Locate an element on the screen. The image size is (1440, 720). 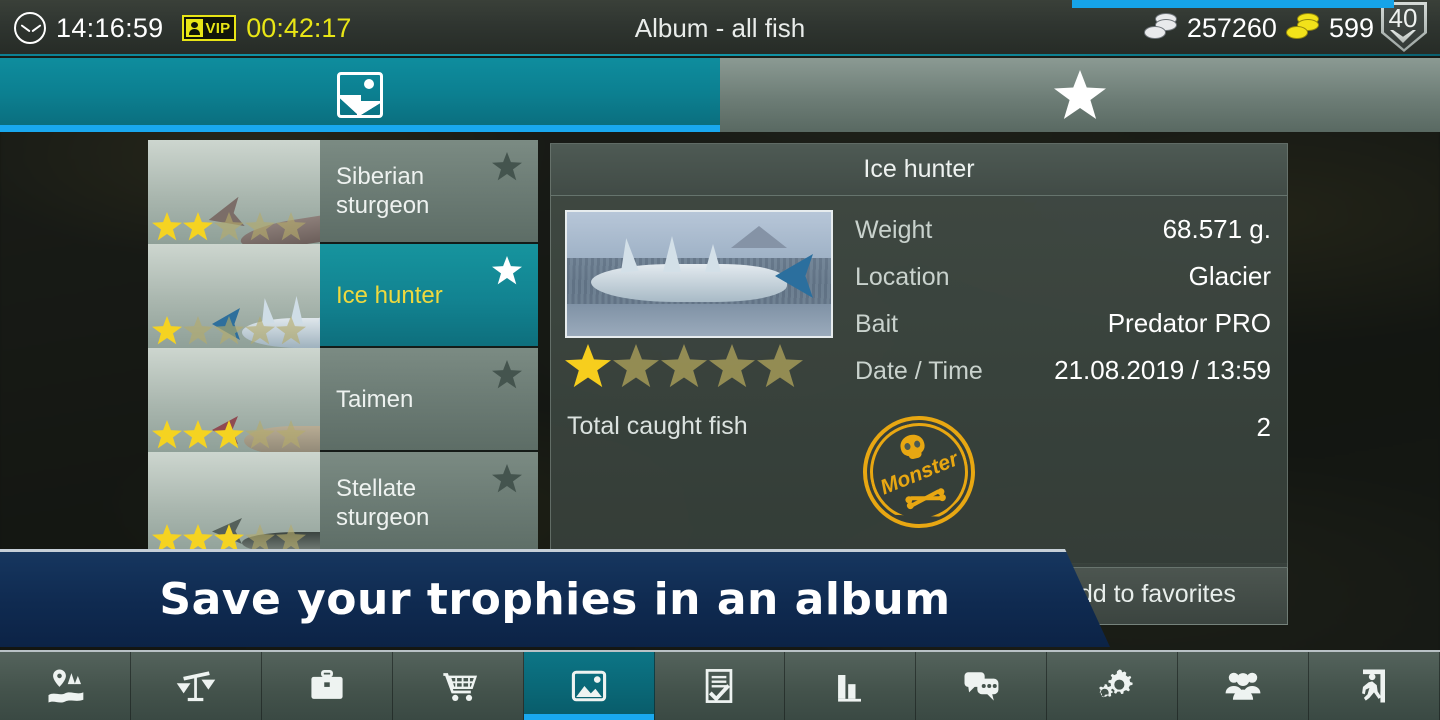
fish-name-cell: Stellate sturgeon is located at coordinates (429, 503).